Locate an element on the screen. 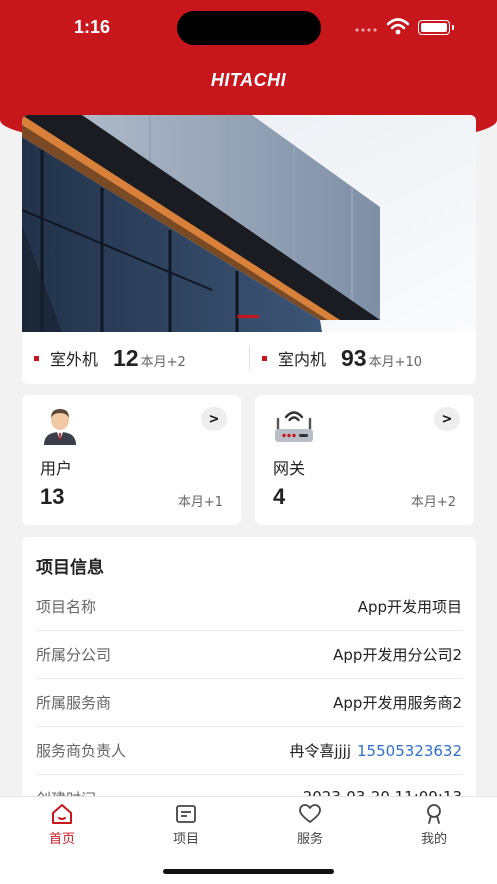 This screenshot has width=497, height=884. indoor-unit-label: 室内机 is located at coordinates (302, 359).